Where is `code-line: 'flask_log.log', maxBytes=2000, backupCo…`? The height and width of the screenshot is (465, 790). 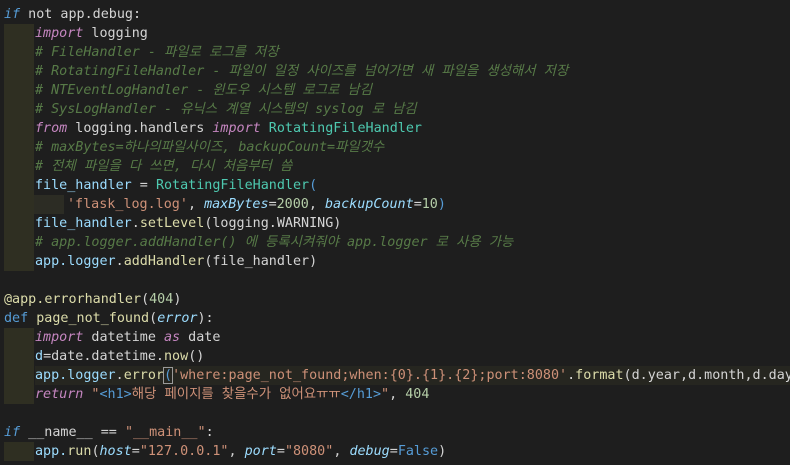 code-line: 'flask_log.log', maxBytes=2000, backupCo… is located at coordinates (256, 204).